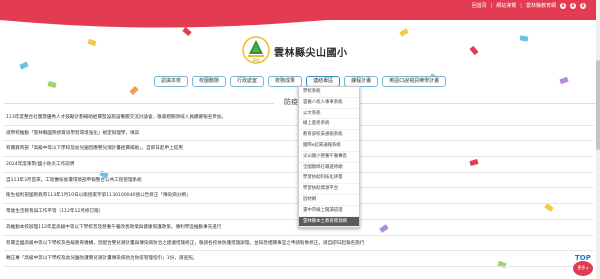 This screenshot has width=600, height=279. What do you see at coordinates (329, 114) in the screenshot?
I see `dropdown-item: 公文系統` at bounding box center [329, 114].